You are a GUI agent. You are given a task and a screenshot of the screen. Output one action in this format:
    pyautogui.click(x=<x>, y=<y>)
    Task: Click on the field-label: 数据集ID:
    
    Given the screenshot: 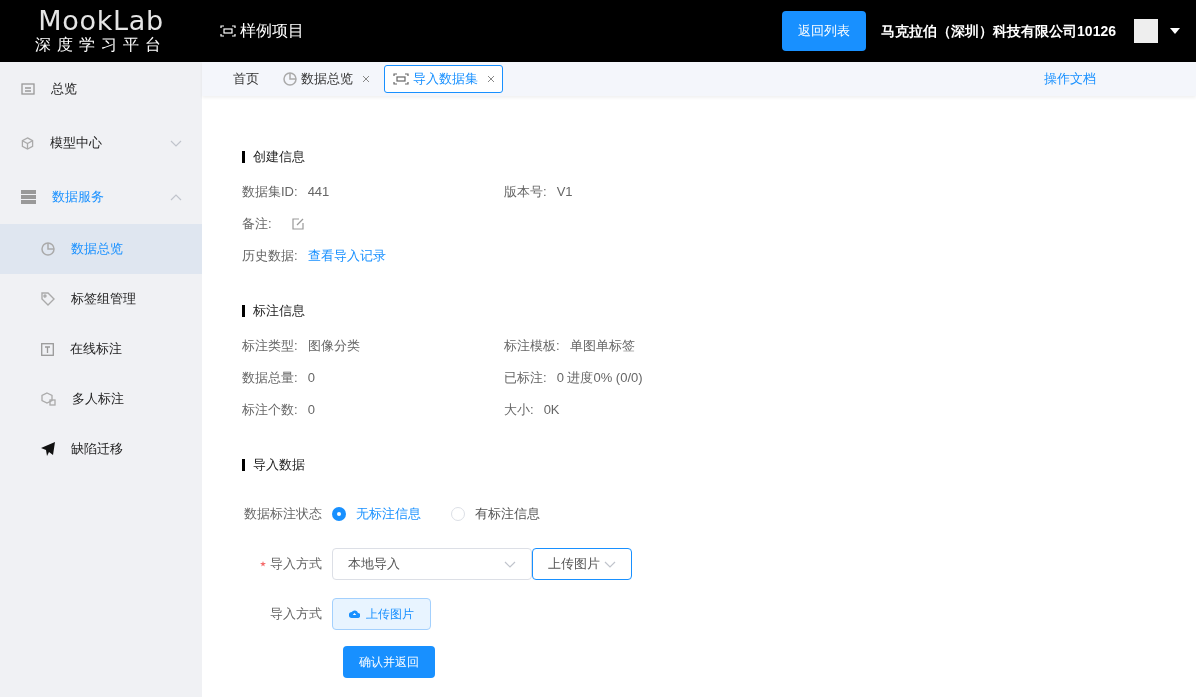 What is the action you would take?
    pyautogui.click(x=270, y=192)
    